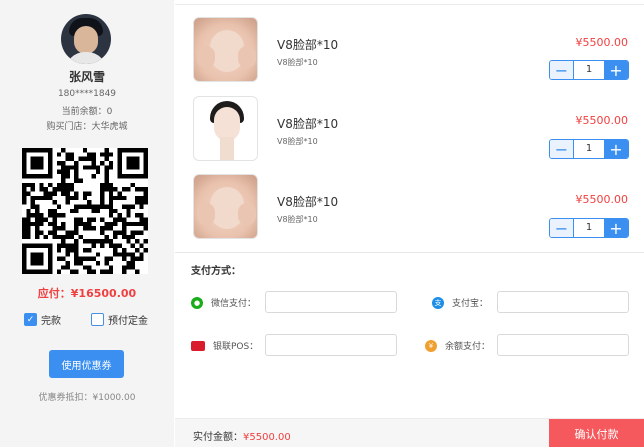 The image size is (644, 447). Describe the element at coordinates (87, 398) in the screenshot. I see `coupon-deduction: 优惠券抵扣：¥1000.00` at that location.